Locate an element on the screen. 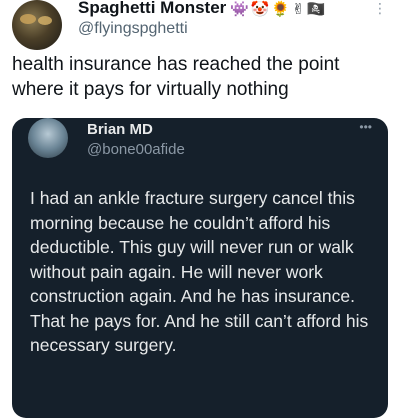  quoted-author-avatar is located at coordinates (48, 138).